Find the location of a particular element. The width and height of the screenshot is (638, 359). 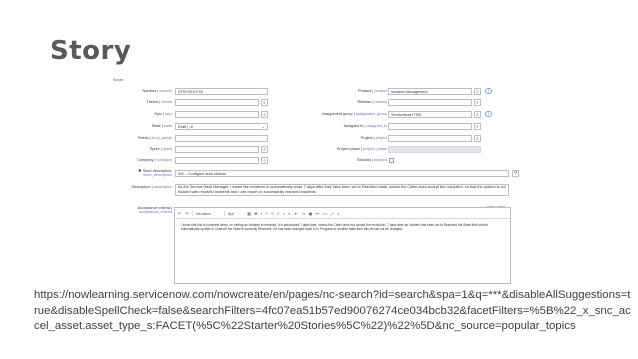

points-row: Points | story_points is located at coordinates (212, 138).